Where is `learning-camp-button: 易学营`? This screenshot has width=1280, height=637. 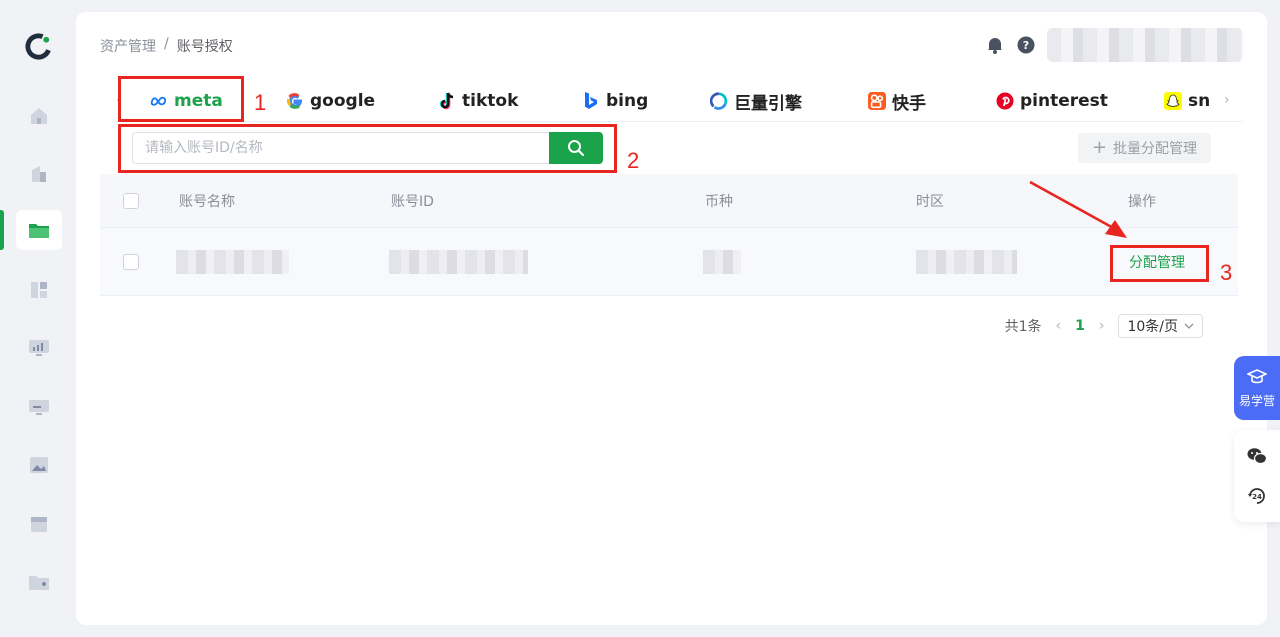
learning-camp-button: 易学营 is located at coordinates (1257, 388).